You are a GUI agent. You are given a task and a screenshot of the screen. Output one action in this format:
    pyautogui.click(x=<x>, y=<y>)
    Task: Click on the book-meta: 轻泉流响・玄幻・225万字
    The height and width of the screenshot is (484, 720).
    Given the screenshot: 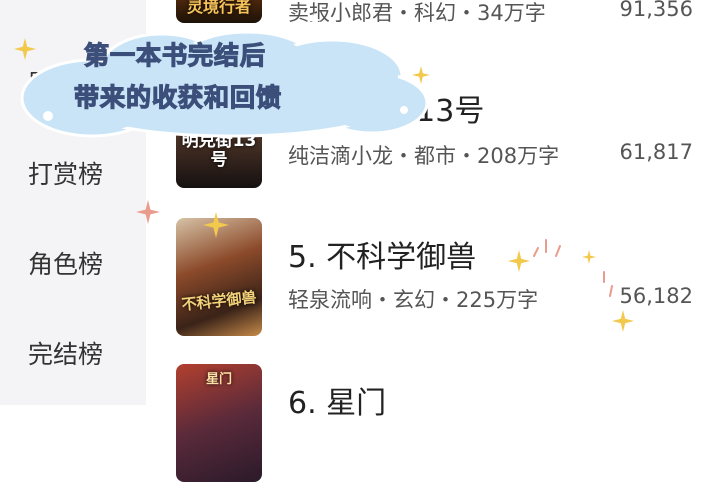 What is the action you would take?
    pyautogui.click(x=413, y=300)
    